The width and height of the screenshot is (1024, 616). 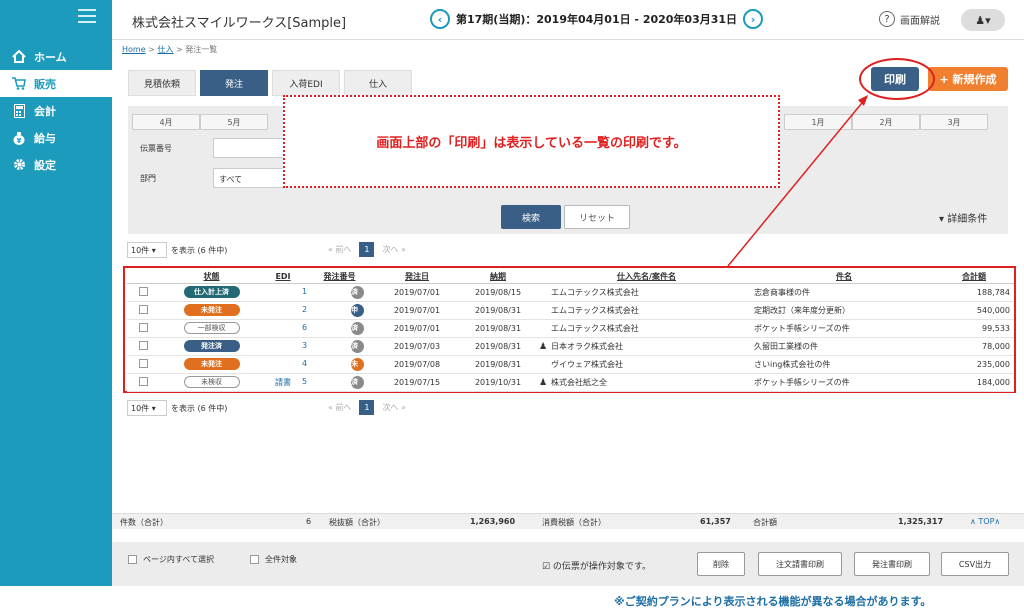 What do you see at coordinates (165, 49) in the screenshot?
I see `breadcrumb-purchase: 仕入` at bounding box center [165, 49].